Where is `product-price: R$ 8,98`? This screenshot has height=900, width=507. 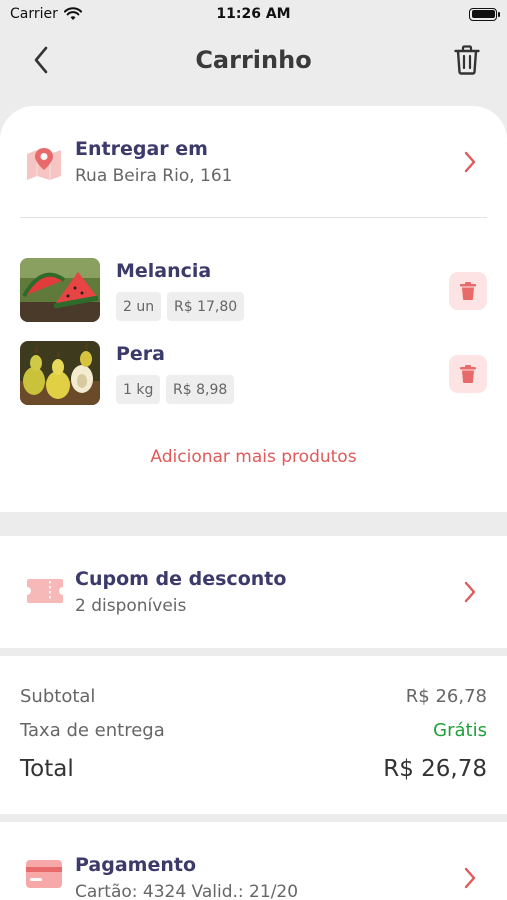 product-price: R$ 8,98 is located at coordinates (200, 389).